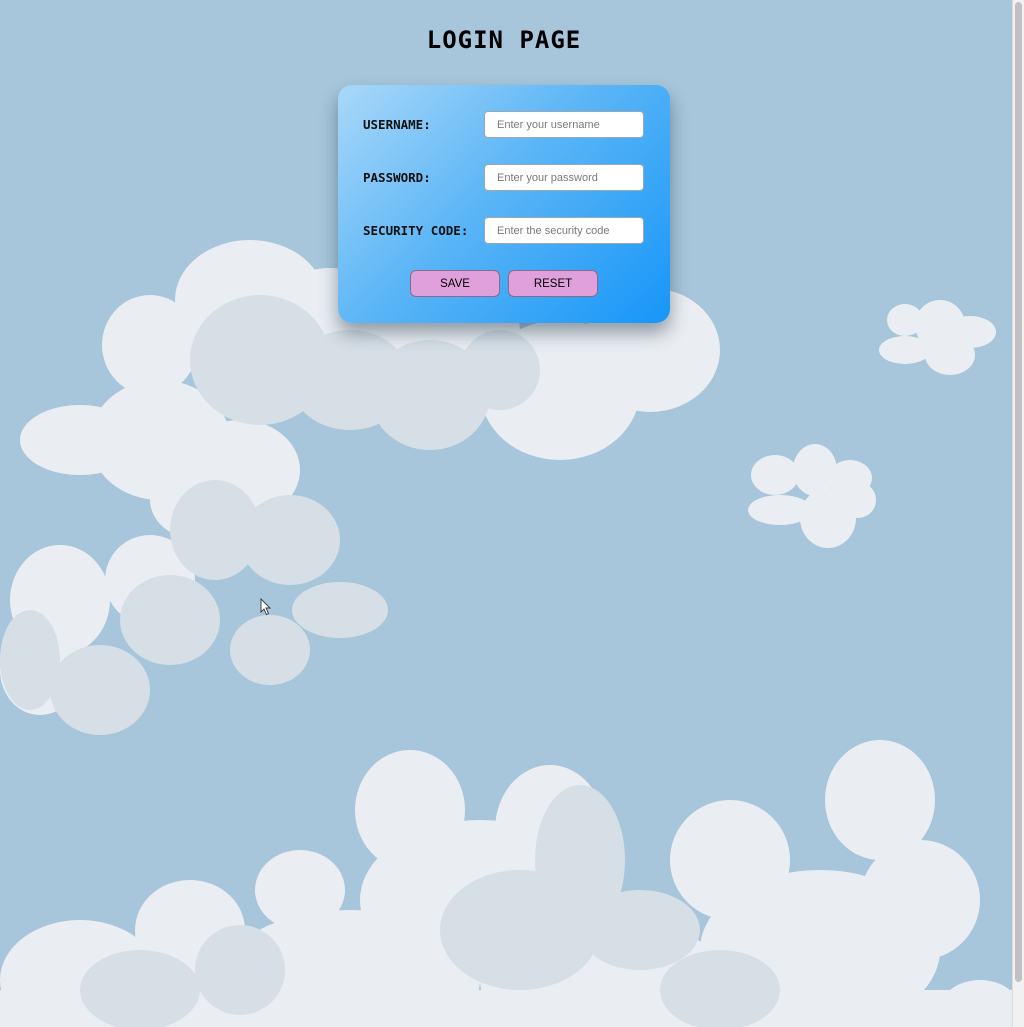 The image size is (1024, 1027). Describe the element at coordinates (564, 124) in the screenshot. I see `username-input` at that location.